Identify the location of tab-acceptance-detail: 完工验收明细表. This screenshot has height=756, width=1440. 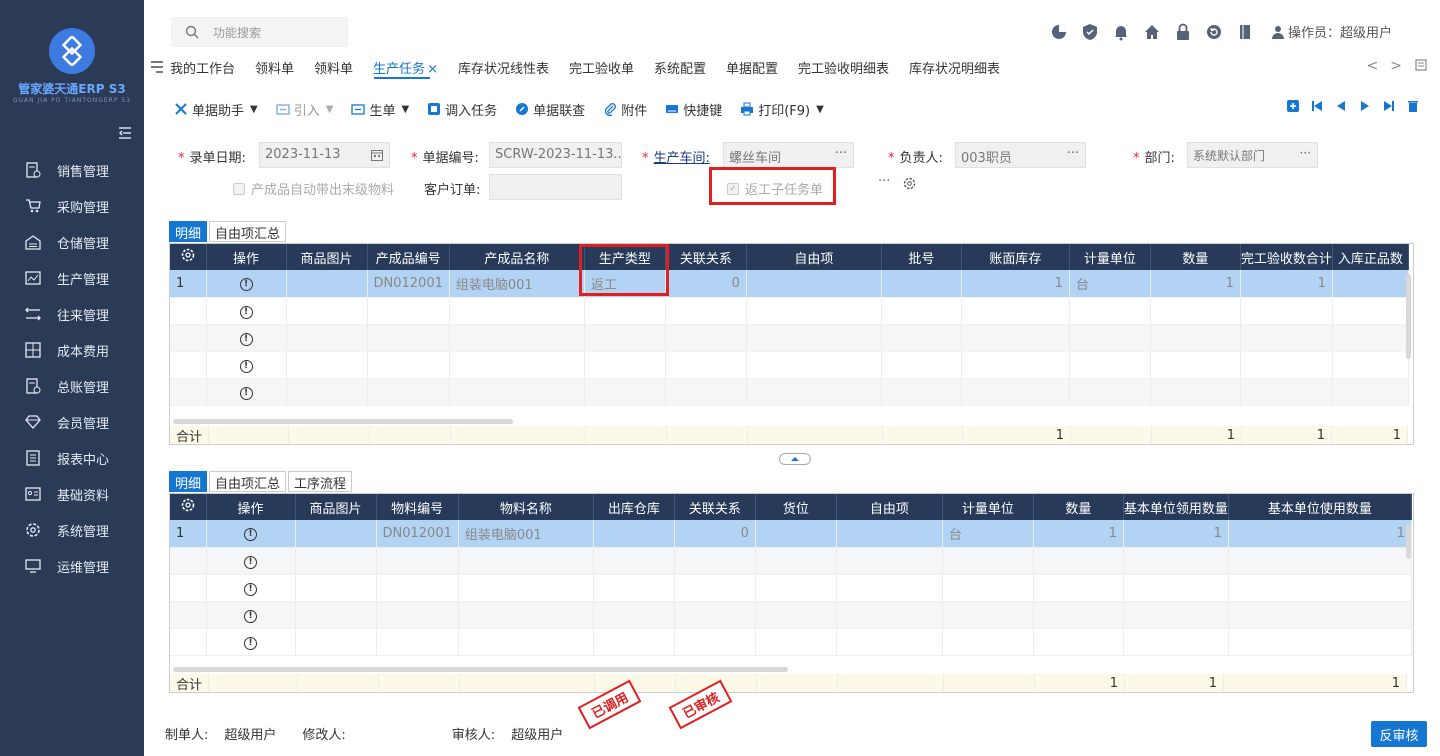
(843, 67).